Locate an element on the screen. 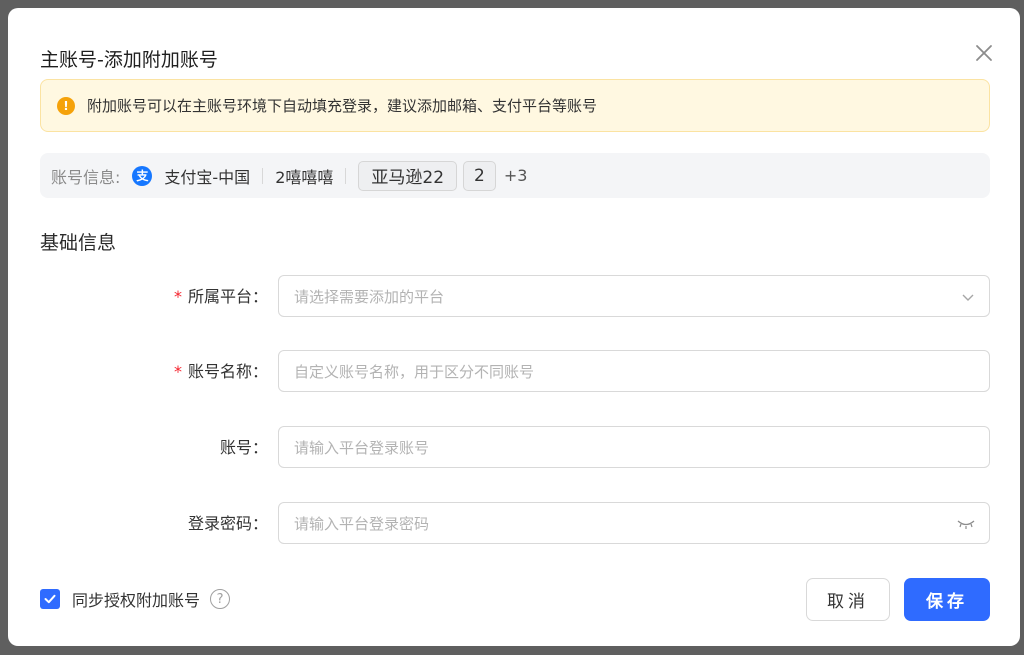 The height and width of the screenshot is (655, 1024). password-input: 请输入平台登录密码 is located at coordinates (634, 523).